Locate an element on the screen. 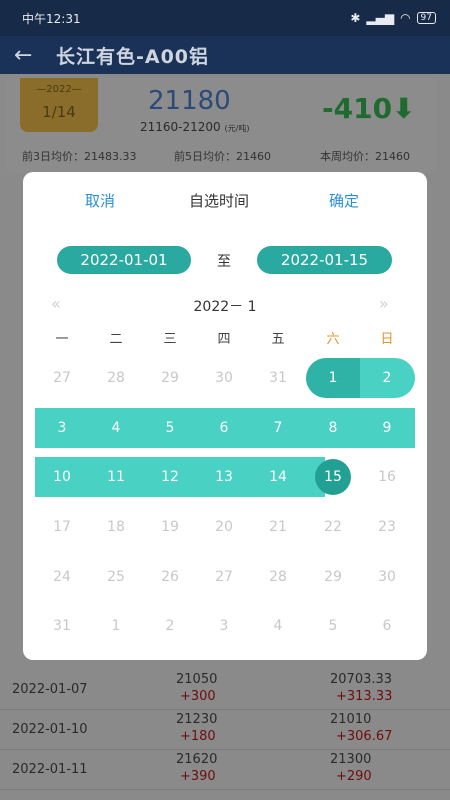 This screenshot has width=450, height=800. dialog-title: 自选时间 is located at coordinates (219, 201).